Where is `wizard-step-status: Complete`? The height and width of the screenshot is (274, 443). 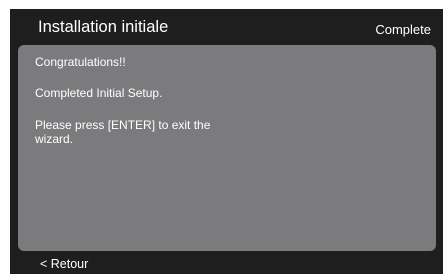 wizard-step-status: Complete is located at coordinates (403, 29).